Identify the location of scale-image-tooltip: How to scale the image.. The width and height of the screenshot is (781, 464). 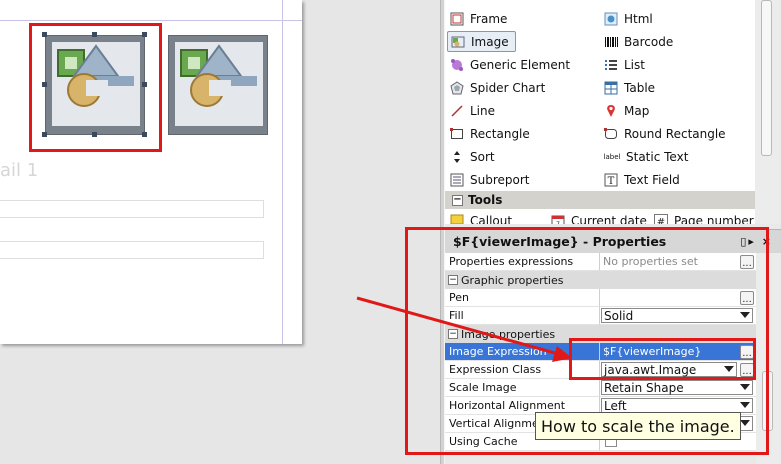
(638, 426).